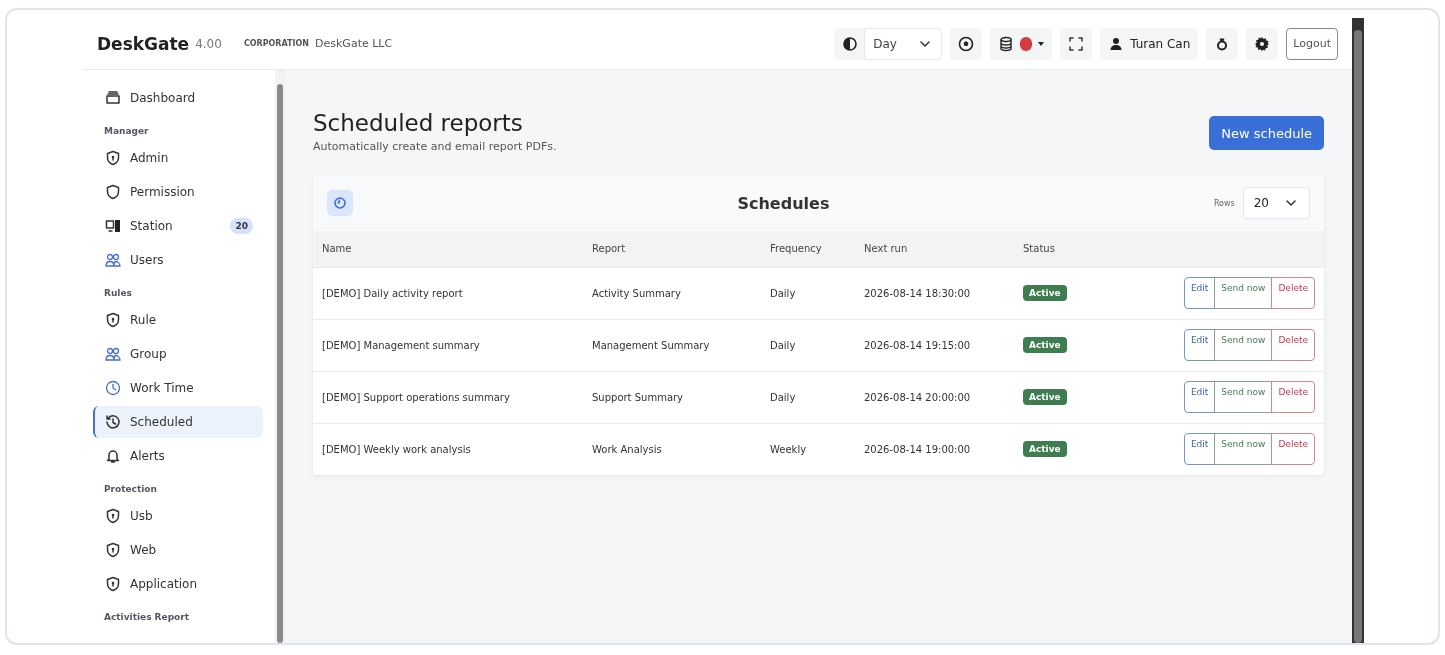 Image resolution: width=1445 pixels, height=655 pixels. What do you see at coordinates (1224, 203) in the screenshot?
I see `rows-label: Rows` at bounding box center [1224, 203].